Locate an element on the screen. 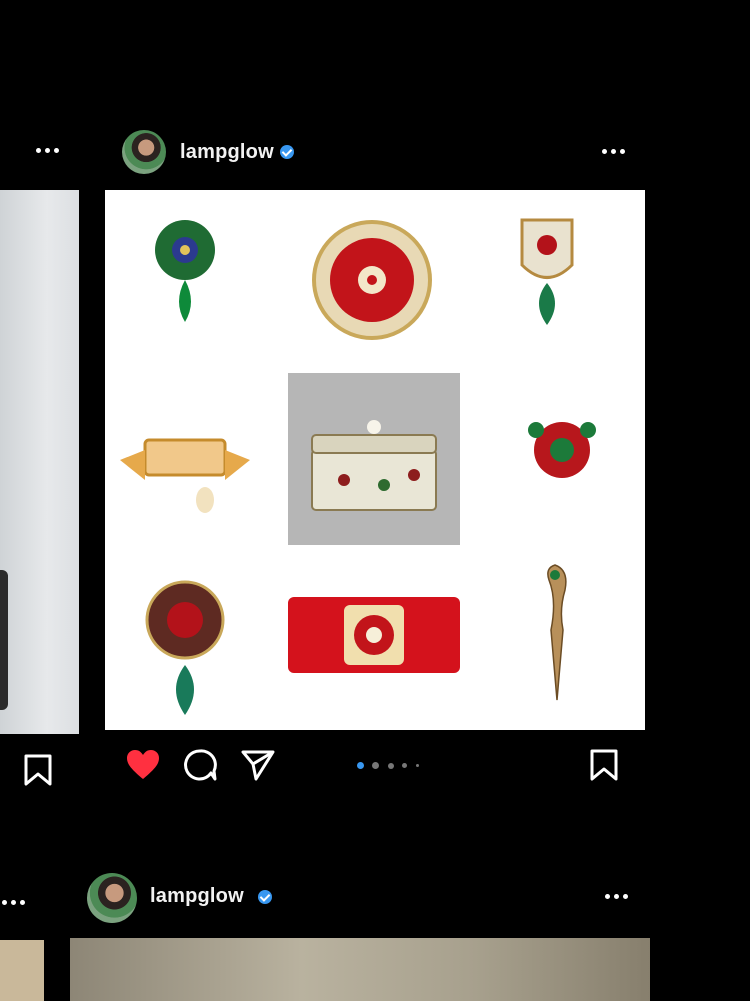 The image size is (750, 1001). left-post-image is located at coordinates (39, 462).